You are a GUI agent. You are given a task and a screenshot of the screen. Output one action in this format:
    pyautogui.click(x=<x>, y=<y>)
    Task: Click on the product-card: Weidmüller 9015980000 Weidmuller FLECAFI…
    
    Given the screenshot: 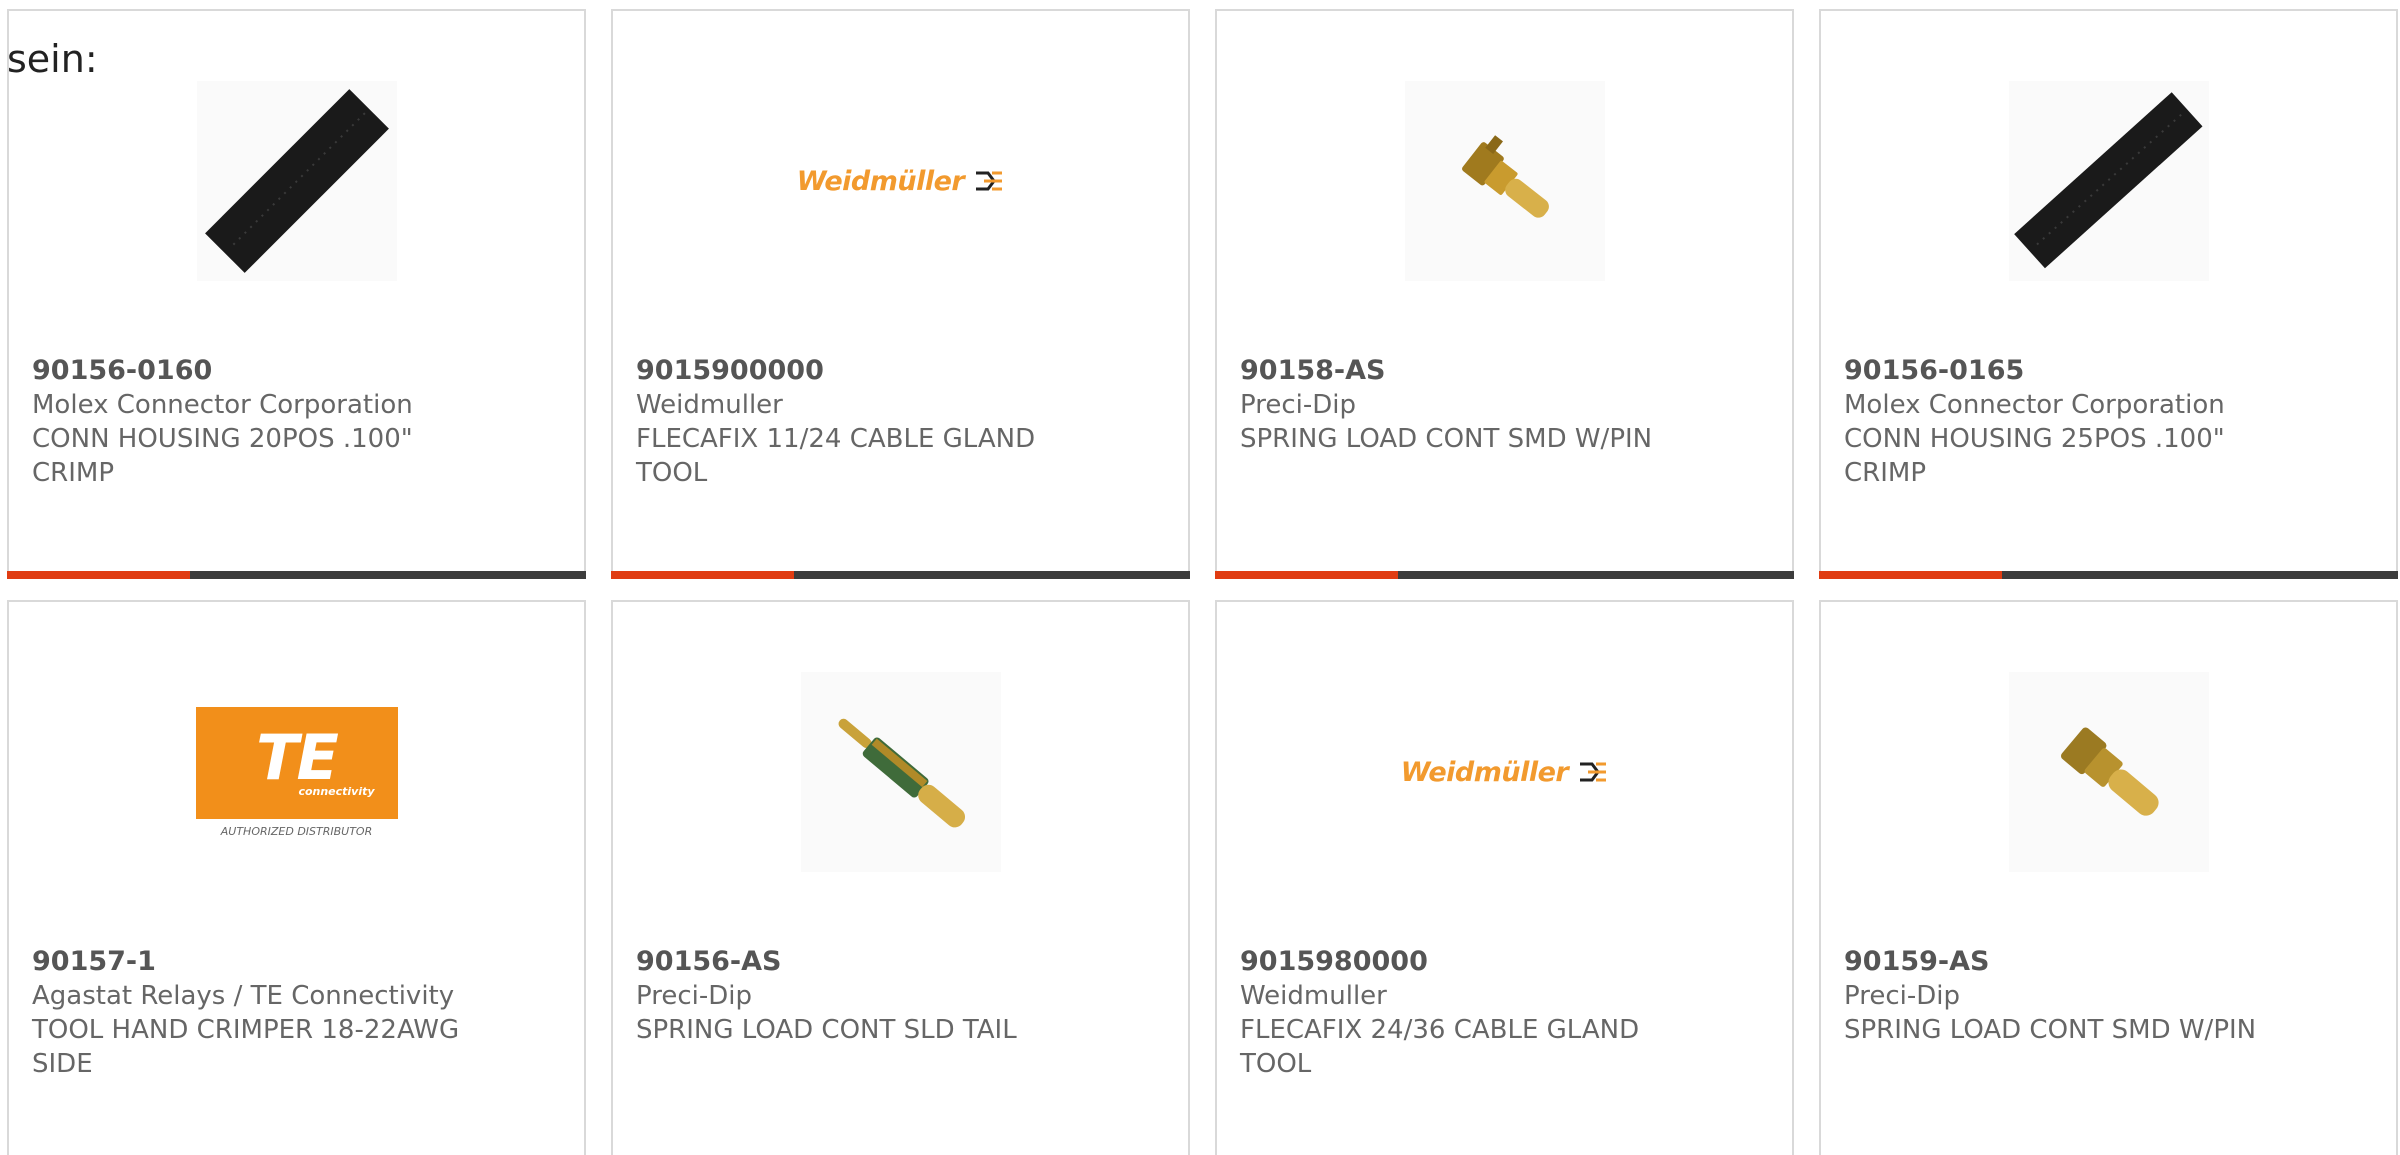 What is the action you would take?
    pyautogui.click(x=1504, y=877)
    